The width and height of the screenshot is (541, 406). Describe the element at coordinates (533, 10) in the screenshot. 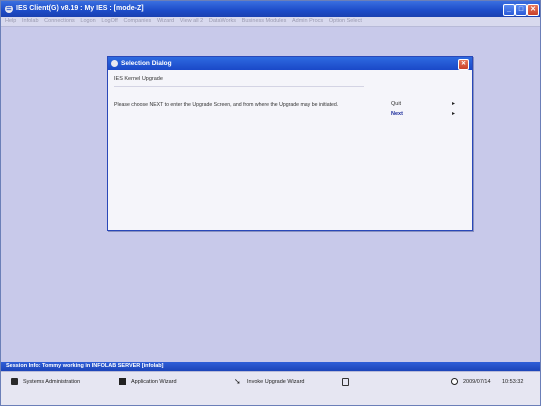

I see `close-button: ✕` at that location.